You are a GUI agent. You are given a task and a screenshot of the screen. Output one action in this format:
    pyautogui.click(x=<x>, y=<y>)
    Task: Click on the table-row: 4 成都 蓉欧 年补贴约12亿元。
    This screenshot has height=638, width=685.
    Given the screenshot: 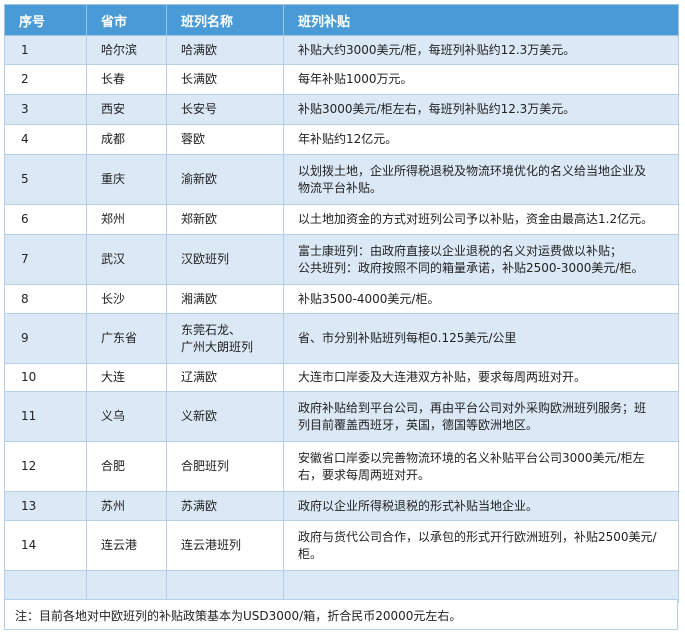 What is the action you would take?
    pyautogui.click(x=341, y=139)
    